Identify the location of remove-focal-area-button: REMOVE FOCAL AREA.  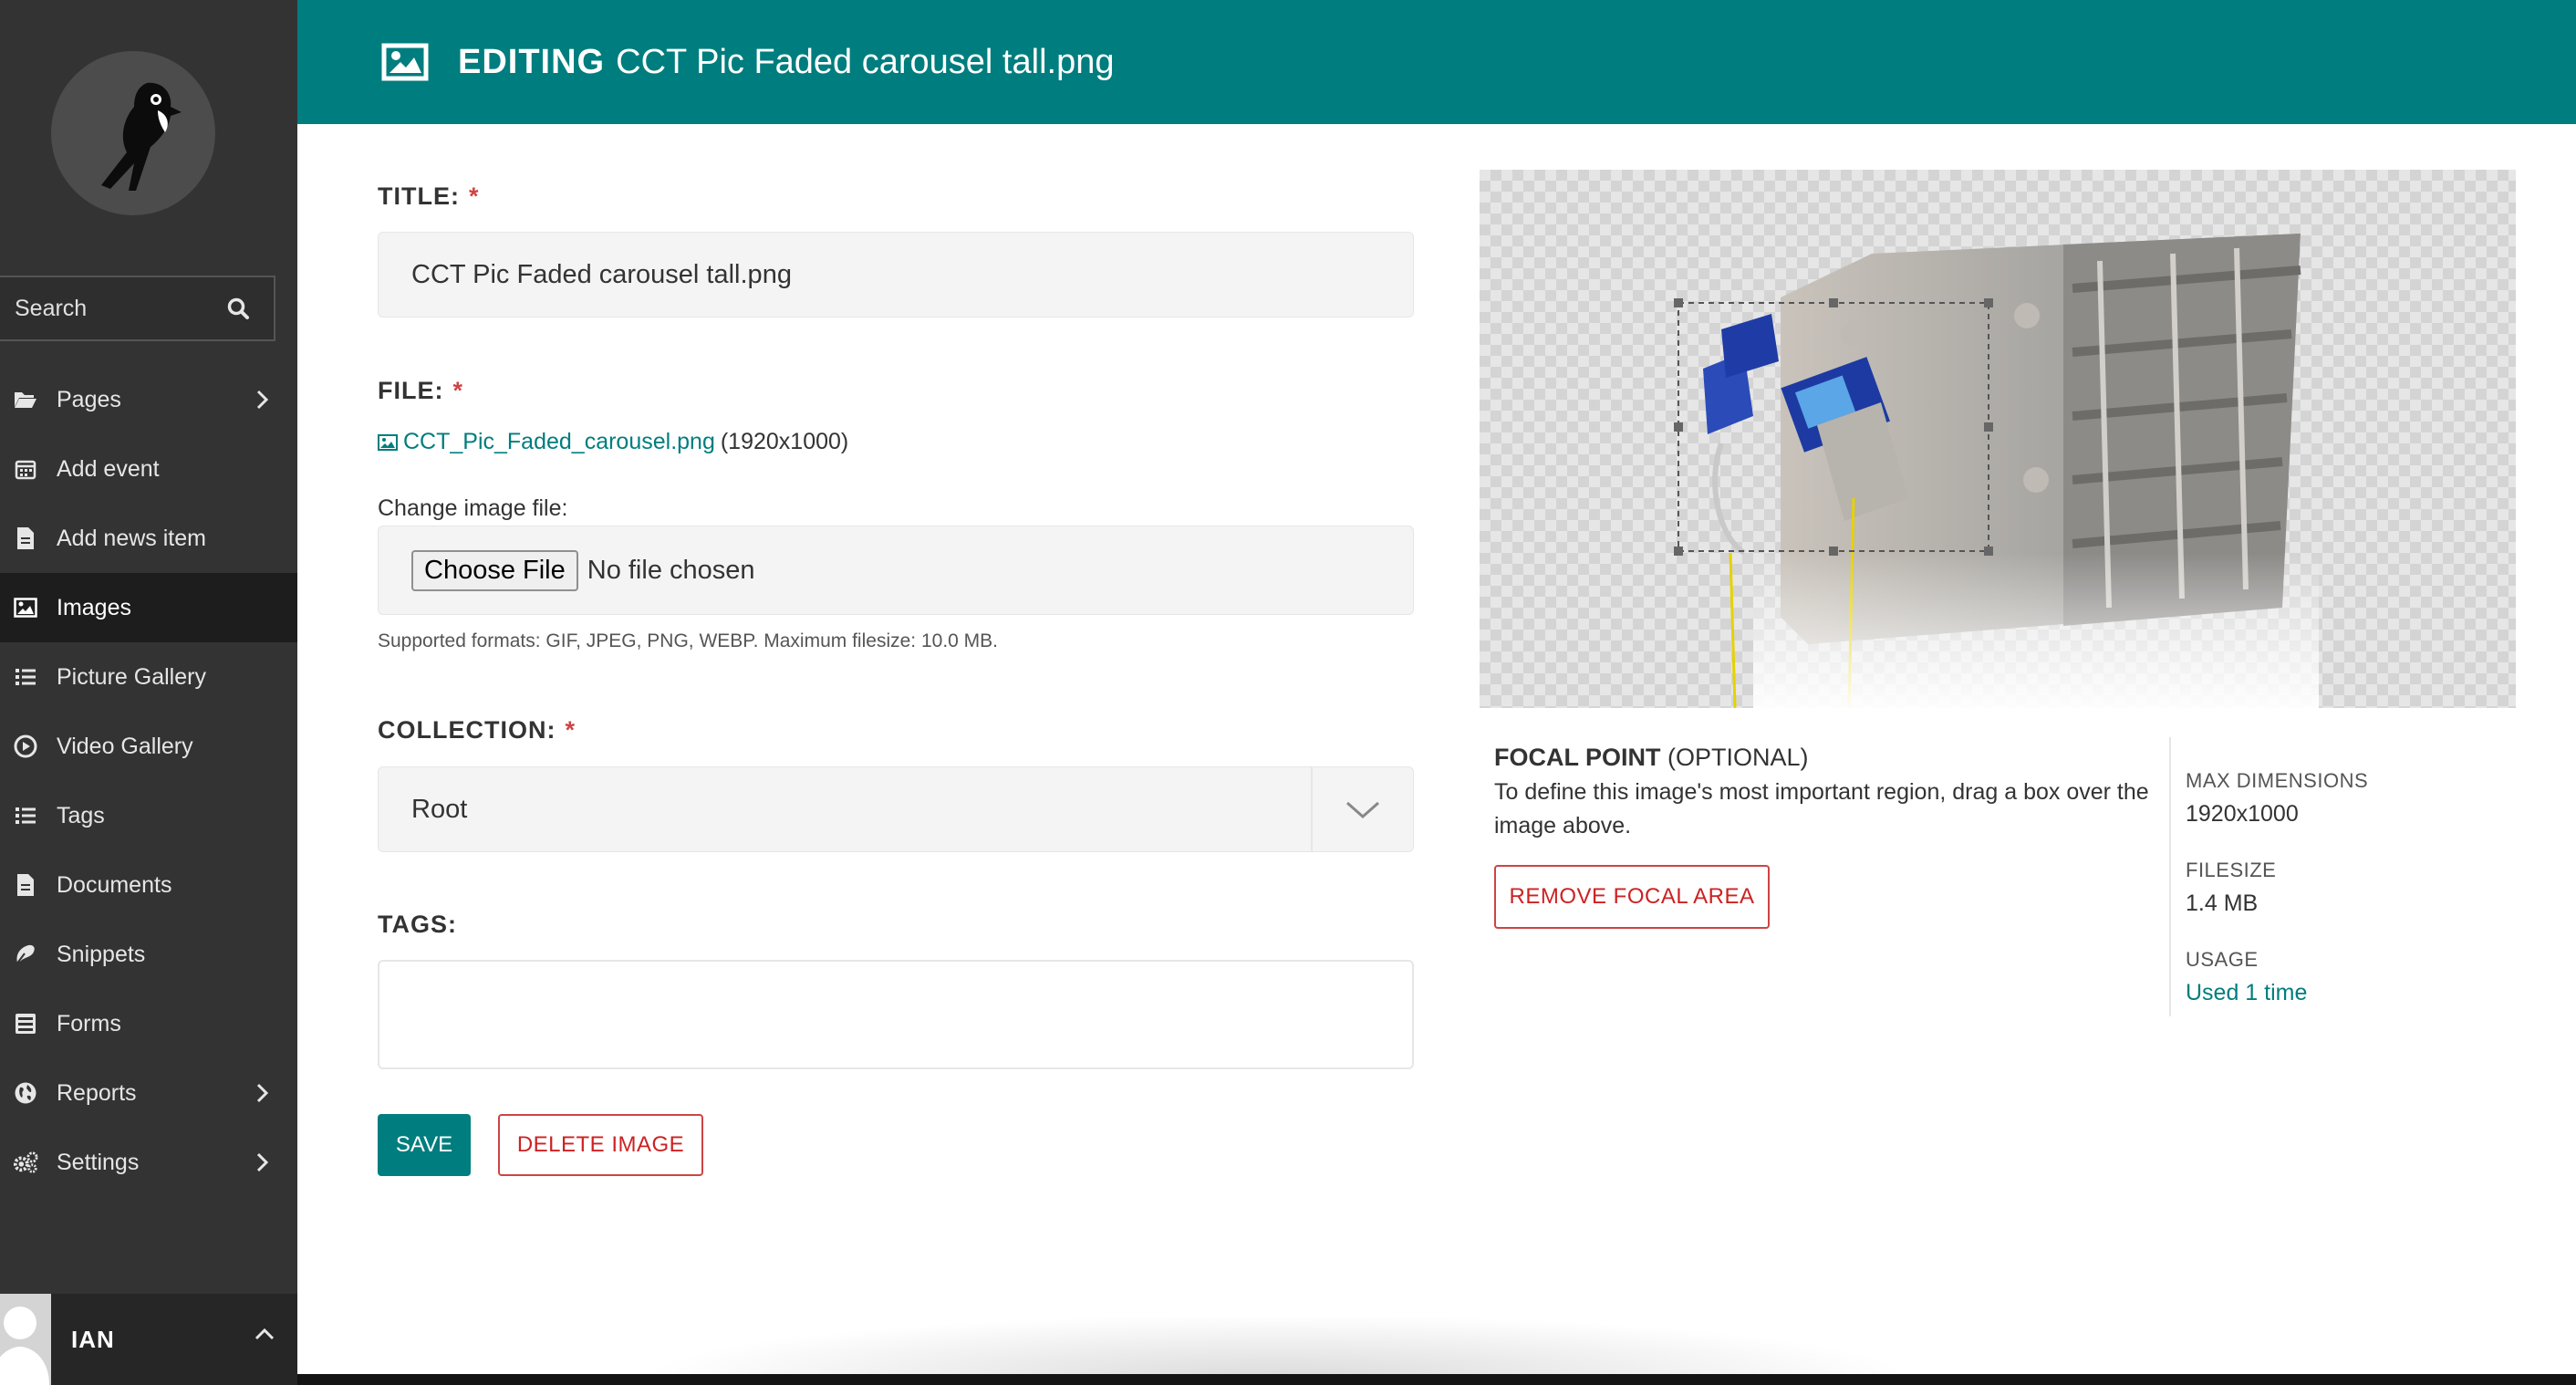
(1632, 897).